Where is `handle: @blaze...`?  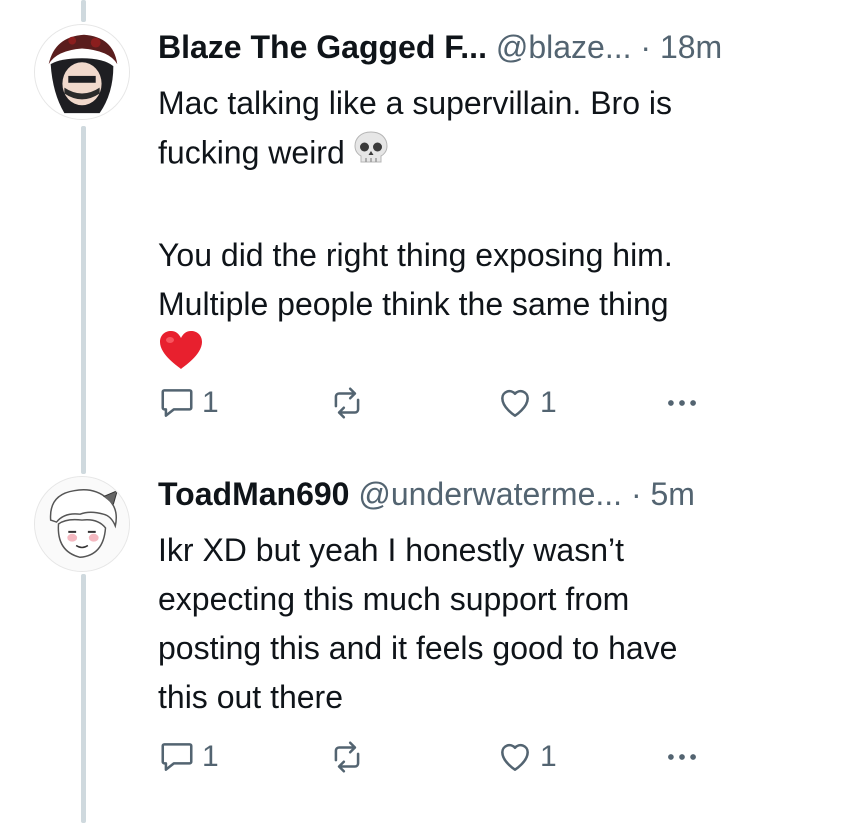 handle: @blaze... is located at coordinates (564, 47).